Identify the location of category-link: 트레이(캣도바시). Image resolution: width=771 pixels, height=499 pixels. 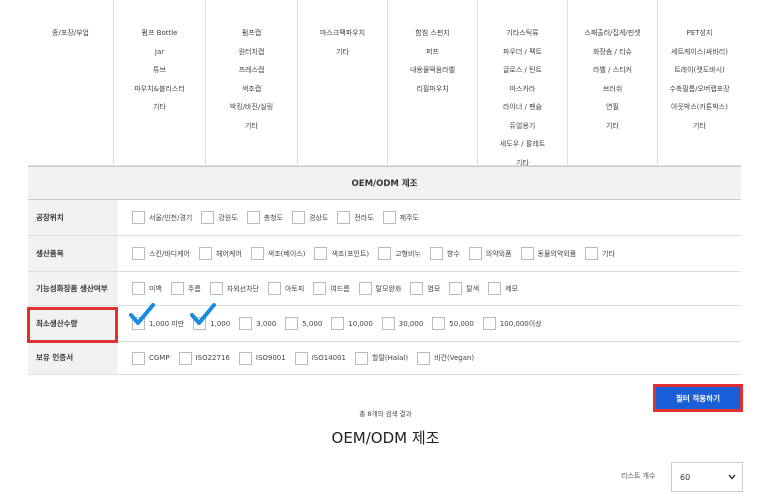
(699, 70).